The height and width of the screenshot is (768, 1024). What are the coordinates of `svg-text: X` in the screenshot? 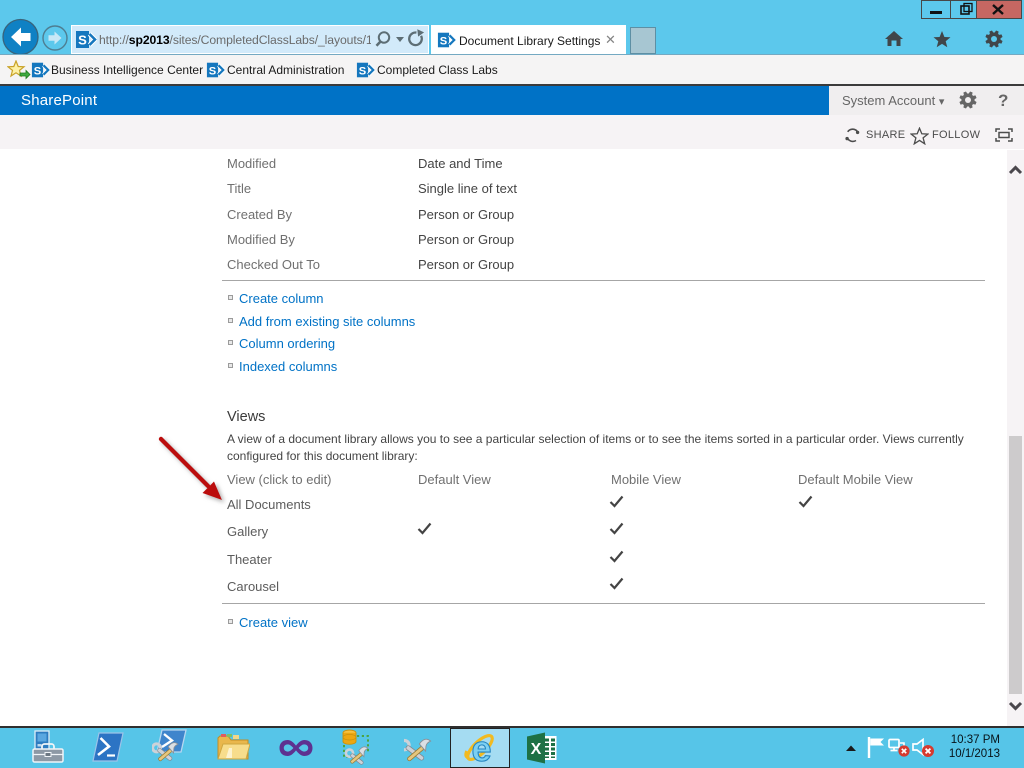 It's located at (536, 749).